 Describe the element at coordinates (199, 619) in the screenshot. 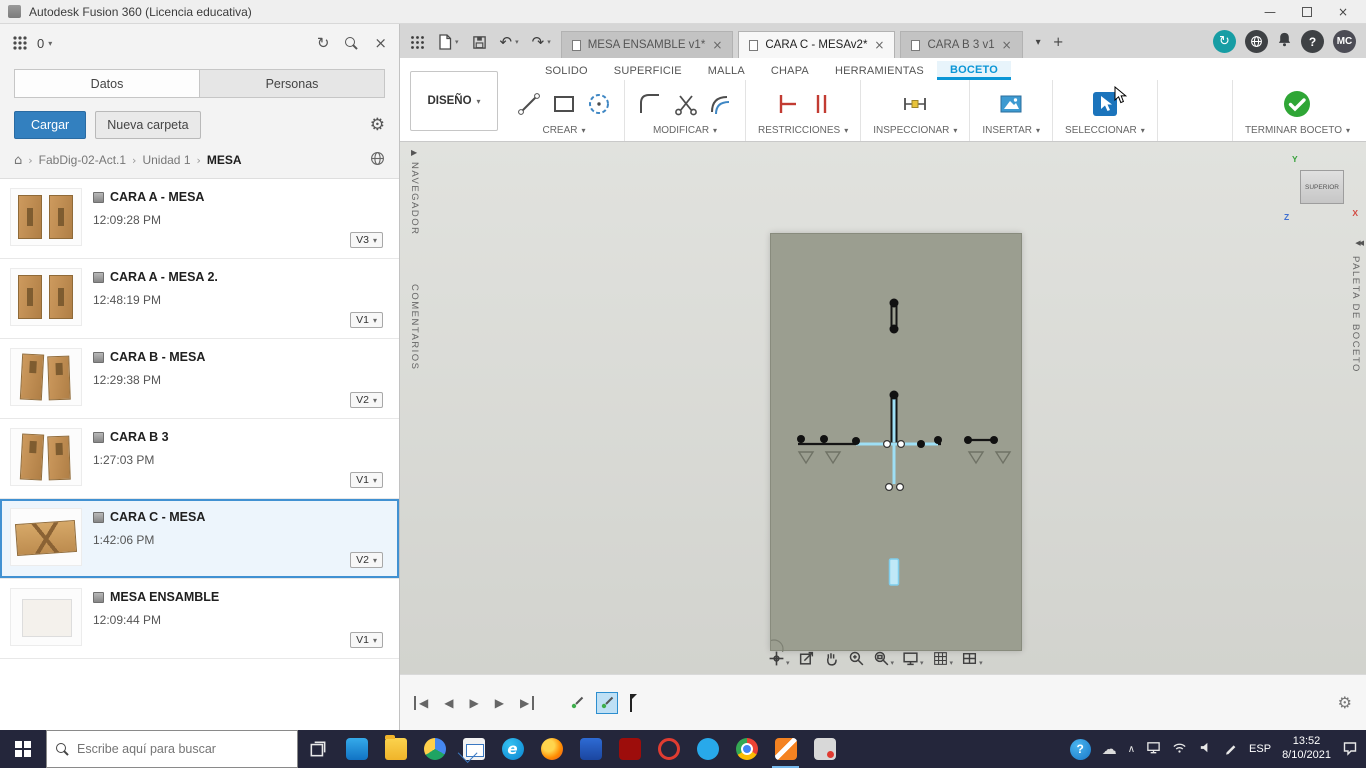

I see `list-item-mesa-ensamble: MESA ENSAMBLE 12:09:44 PM V1 ▾` at that location.